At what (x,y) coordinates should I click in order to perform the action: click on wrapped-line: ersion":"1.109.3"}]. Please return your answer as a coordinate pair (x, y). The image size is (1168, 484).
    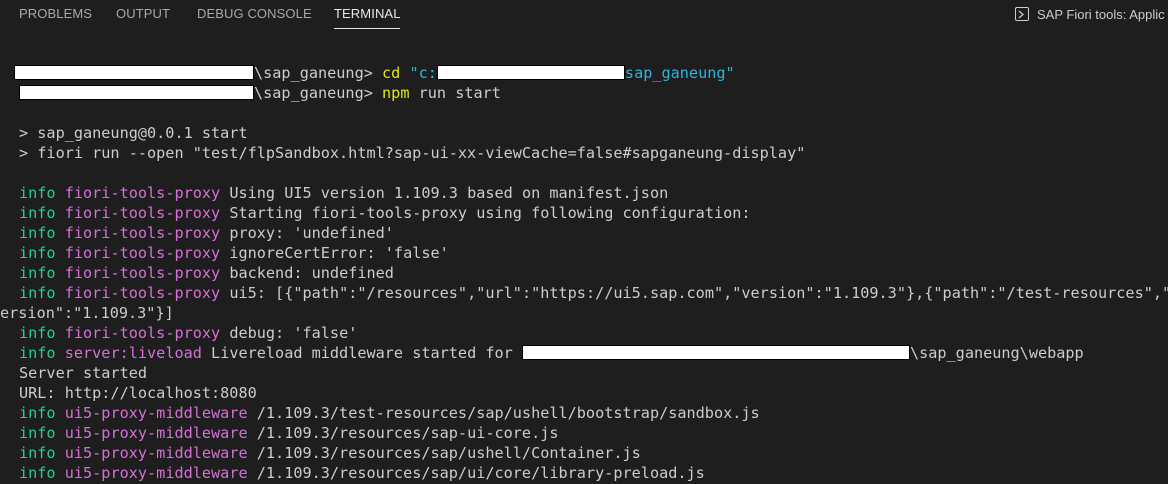
    Looking at the image, I should click on (87, 313).